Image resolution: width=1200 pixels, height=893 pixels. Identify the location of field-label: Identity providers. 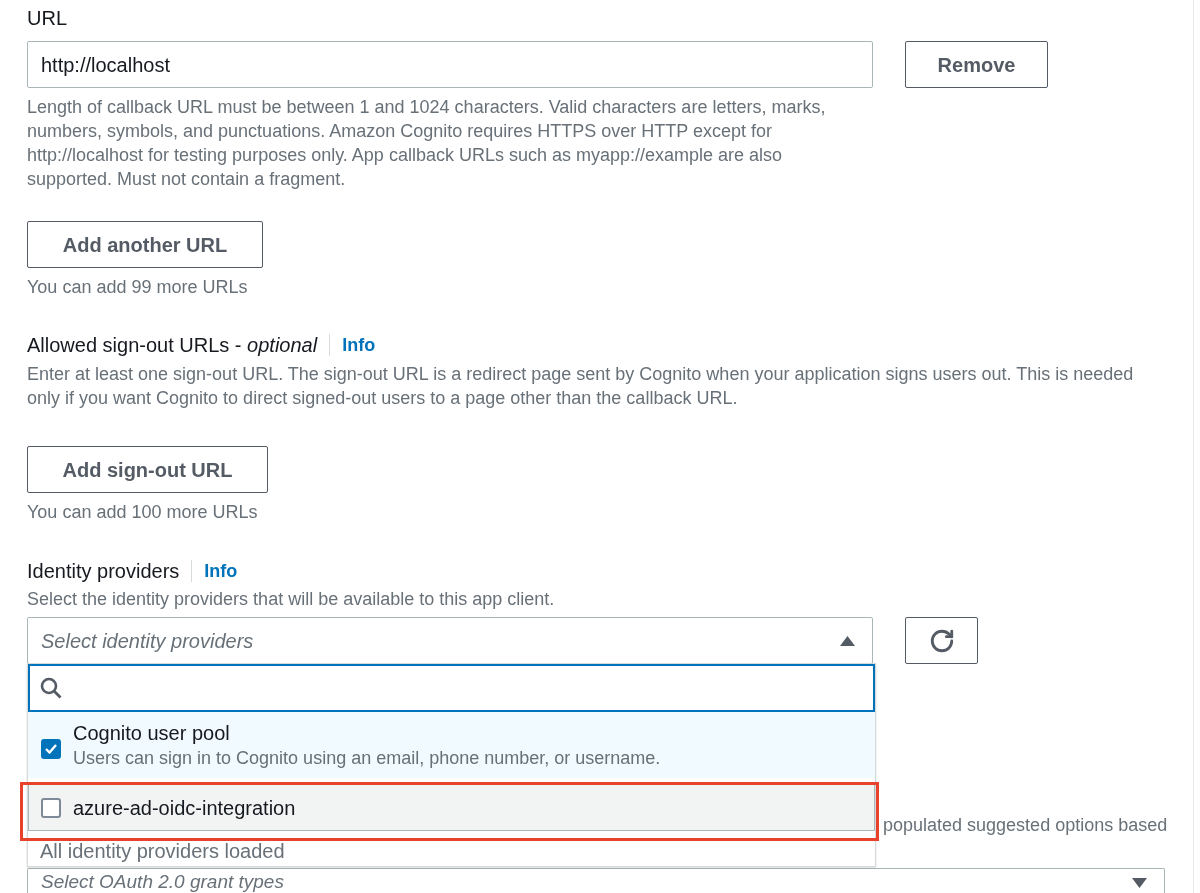
(103, 571).